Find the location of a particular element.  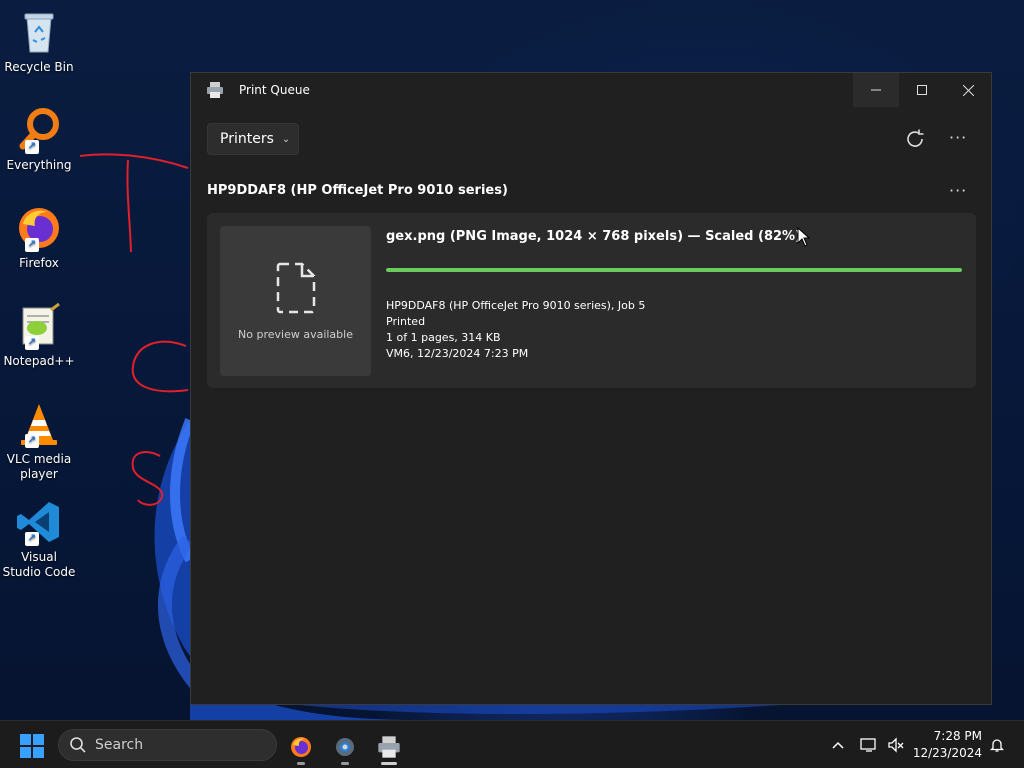

job-preview: No preview available is located at coordinates (295, 301).